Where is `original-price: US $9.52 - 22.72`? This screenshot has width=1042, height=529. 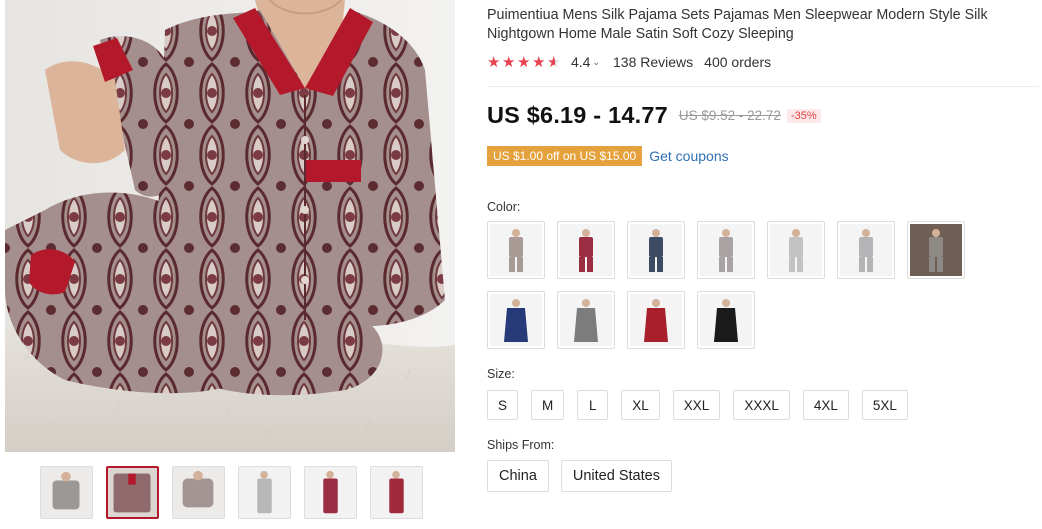 original-price: US $9.52 - 22.72 is located at coordinates (729, 115).